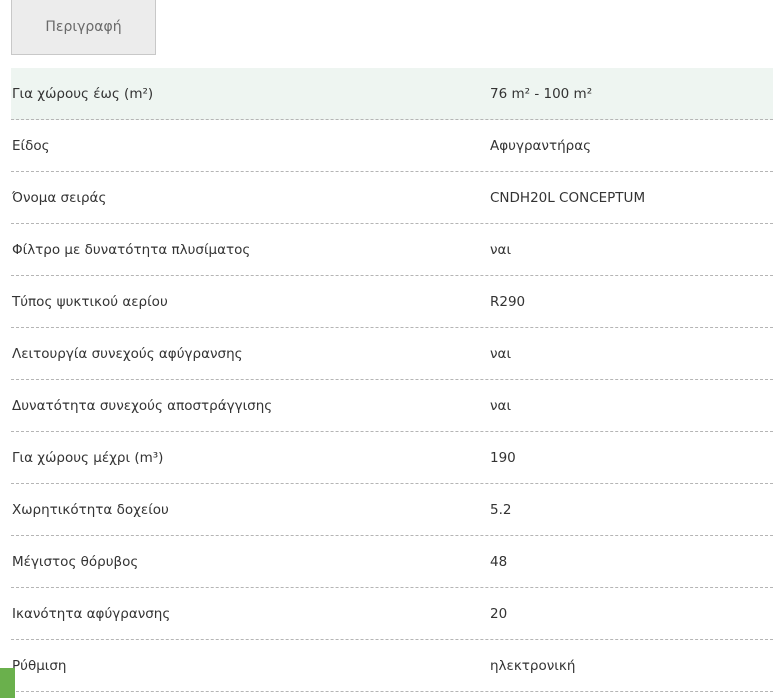  Describe the element at coordinates (39, 665) in the screenshot. I see `spec-label: Ρύθμιση` at that location.